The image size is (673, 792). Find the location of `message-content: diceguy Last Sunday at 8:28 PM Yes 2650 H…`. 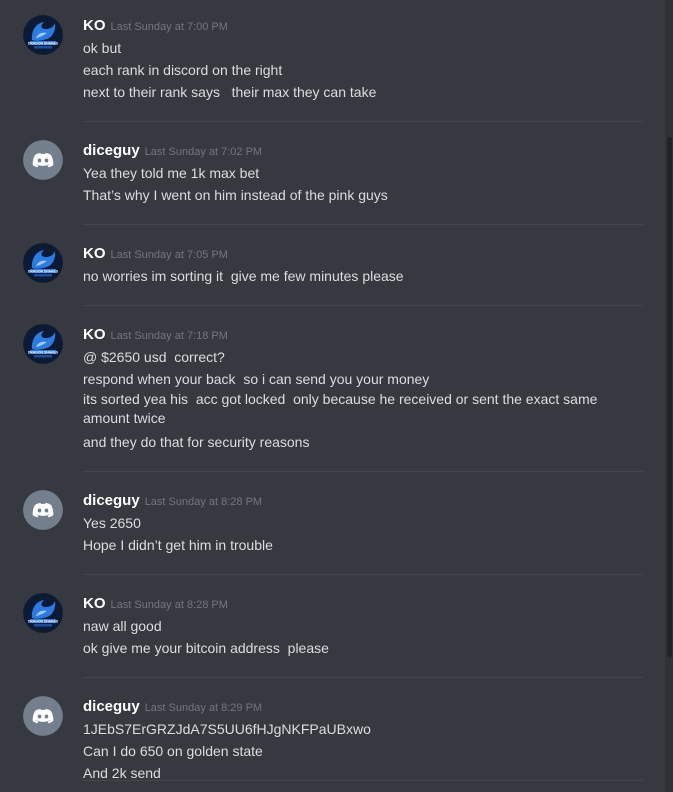

message-content: diceguy Last Sunday at 8:28 PM Yes 2650 H… is located at coordinates (363, 523).